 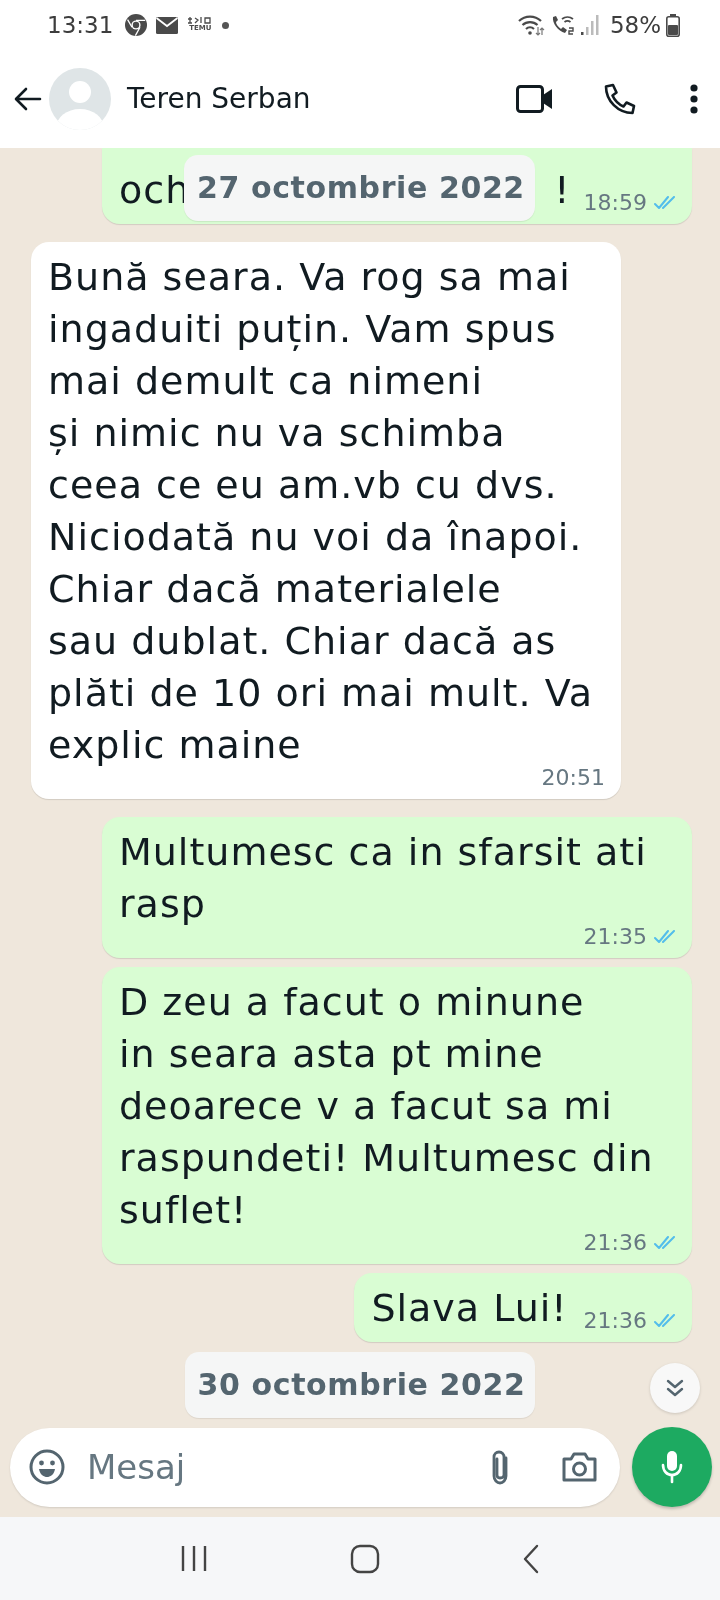 I want to click on signal-icon, so click(x=589, y=25).